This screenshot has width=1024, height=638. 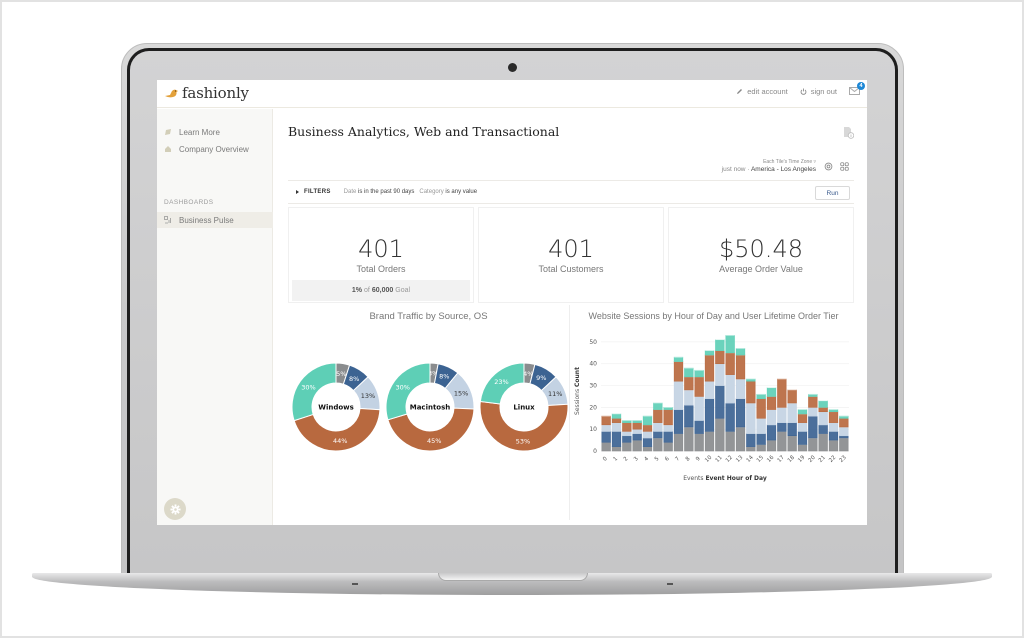 I want to click on messages-button: 4, so click(x=857, y=89).